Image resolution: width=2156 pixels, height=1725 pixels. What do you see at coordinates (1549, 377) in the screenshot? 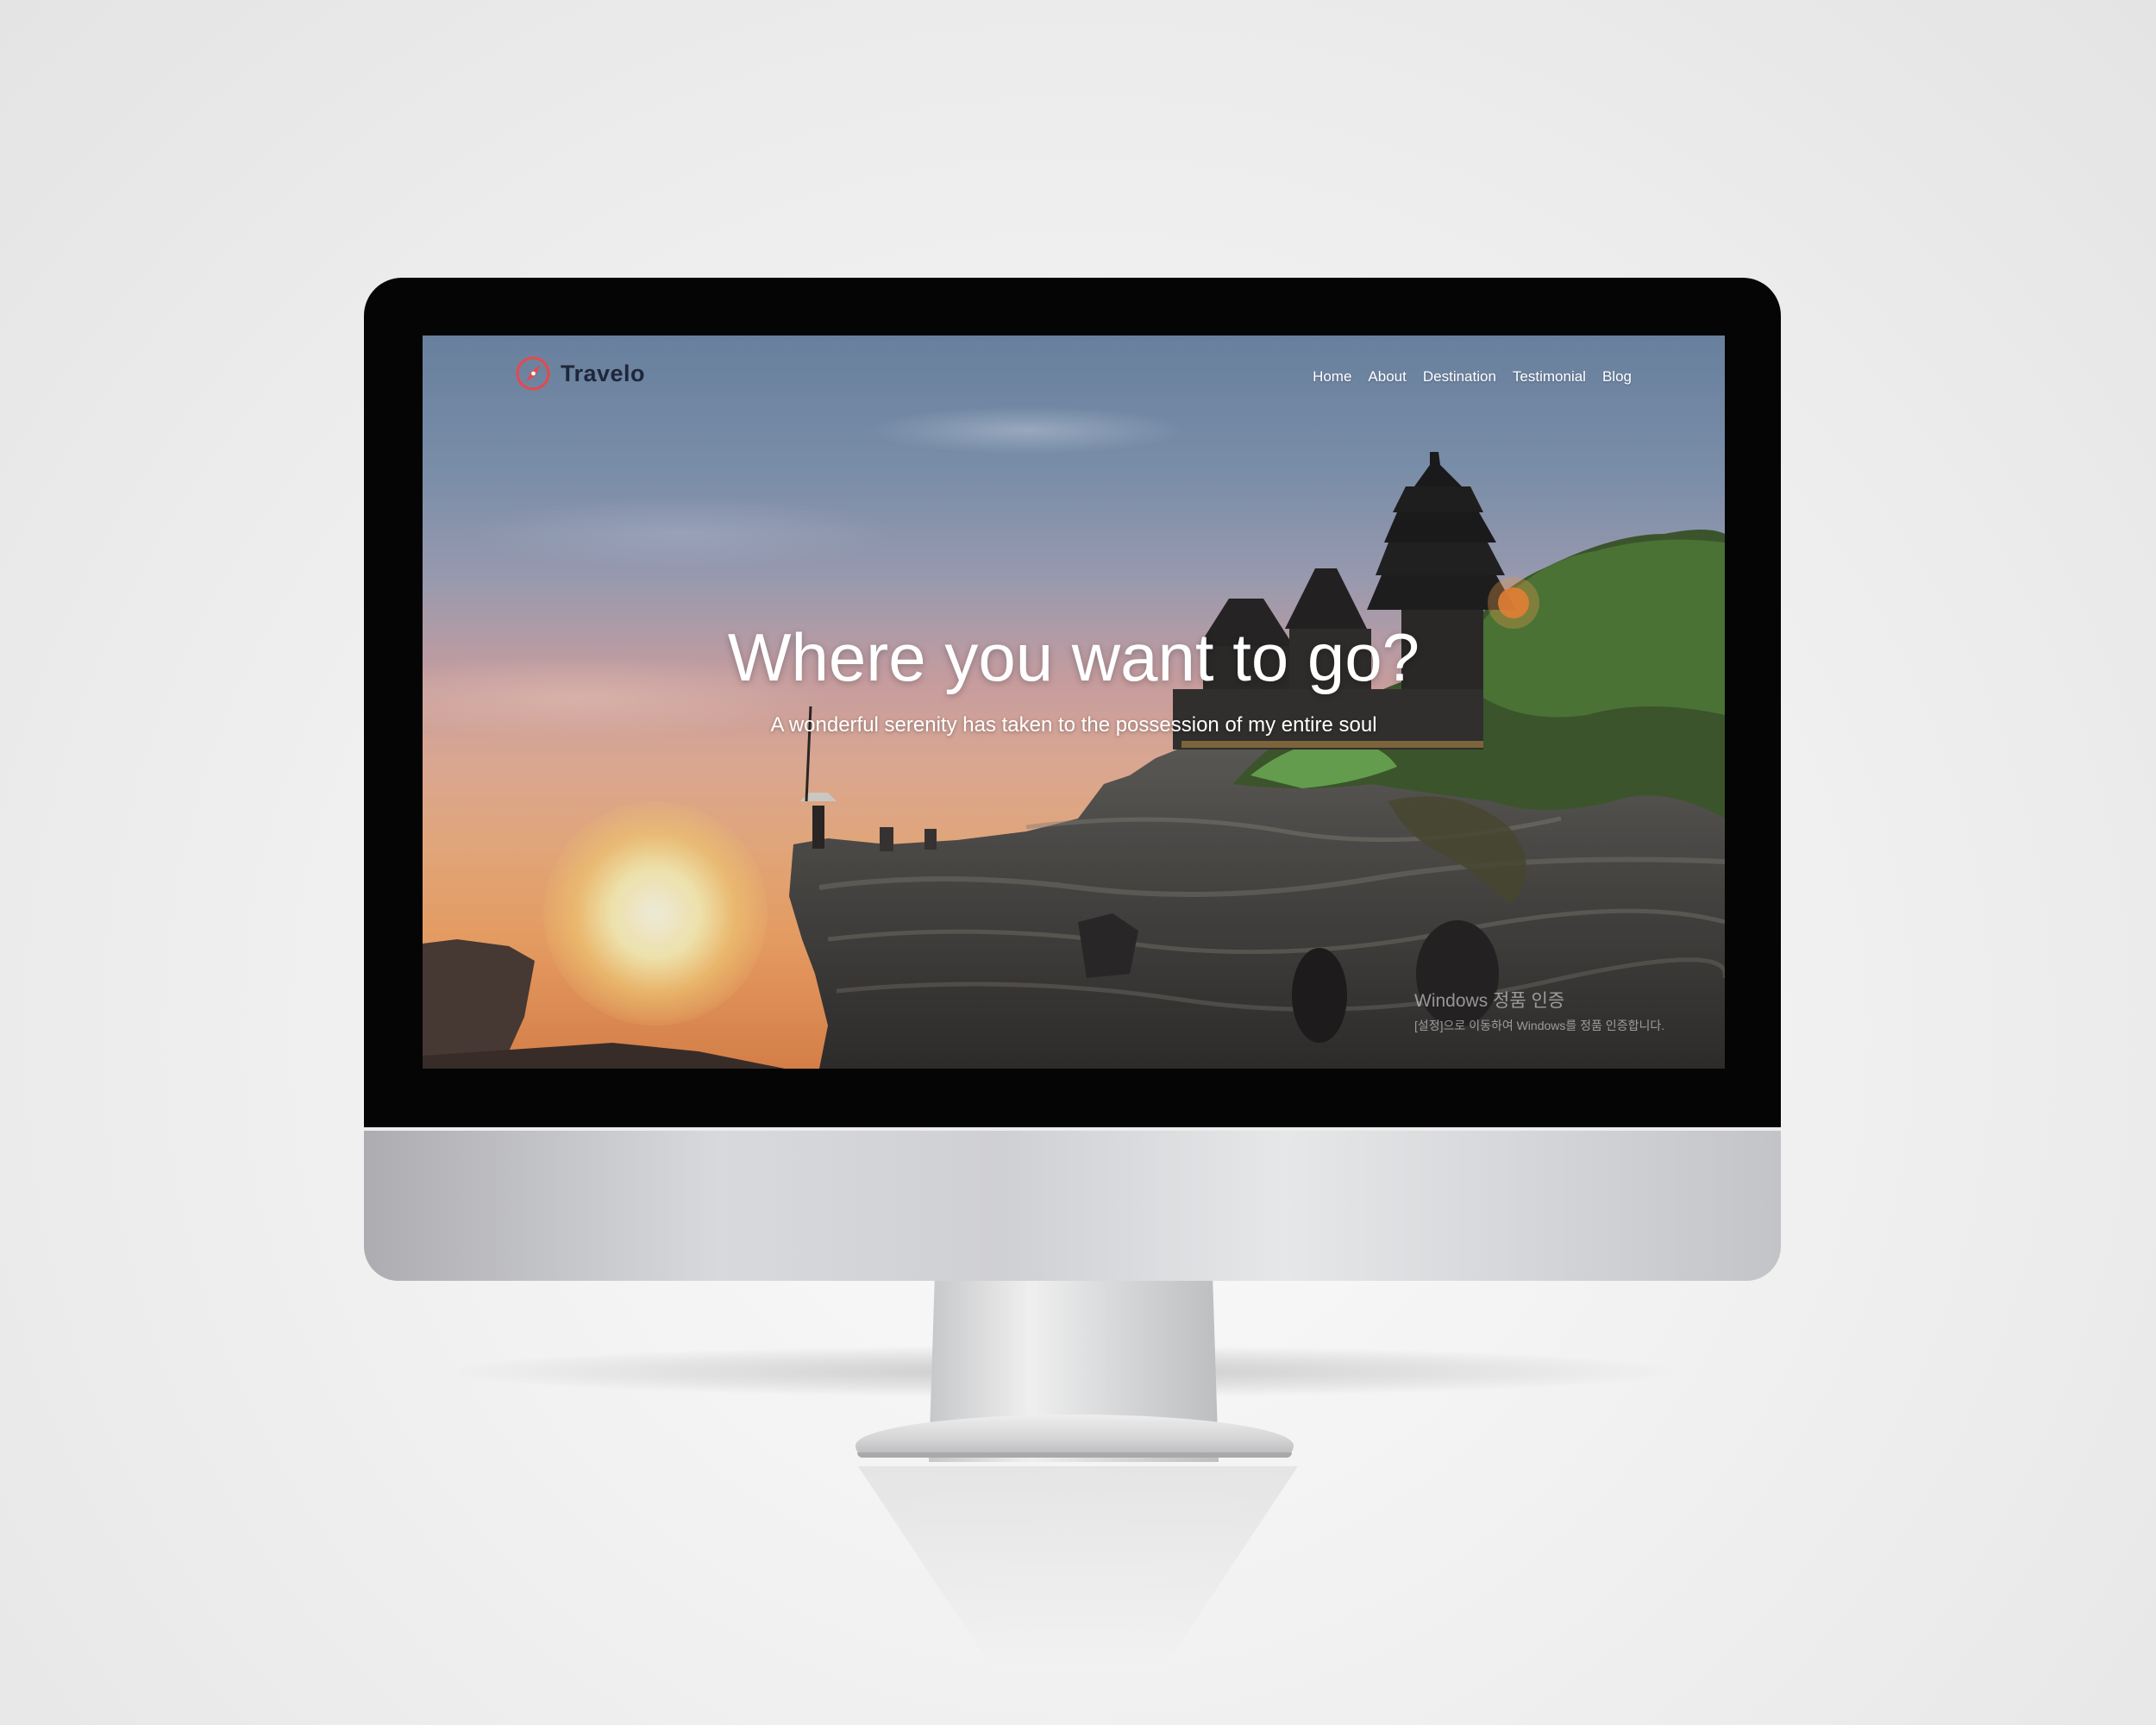
I see `nav-testimonial: Testimonial` at bounding box center [1549, 377].